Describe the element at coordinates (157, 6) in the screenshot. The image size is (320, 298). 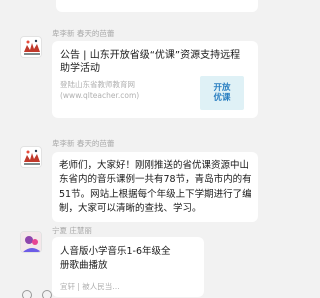
I see `previous-message-bubble` at that location.